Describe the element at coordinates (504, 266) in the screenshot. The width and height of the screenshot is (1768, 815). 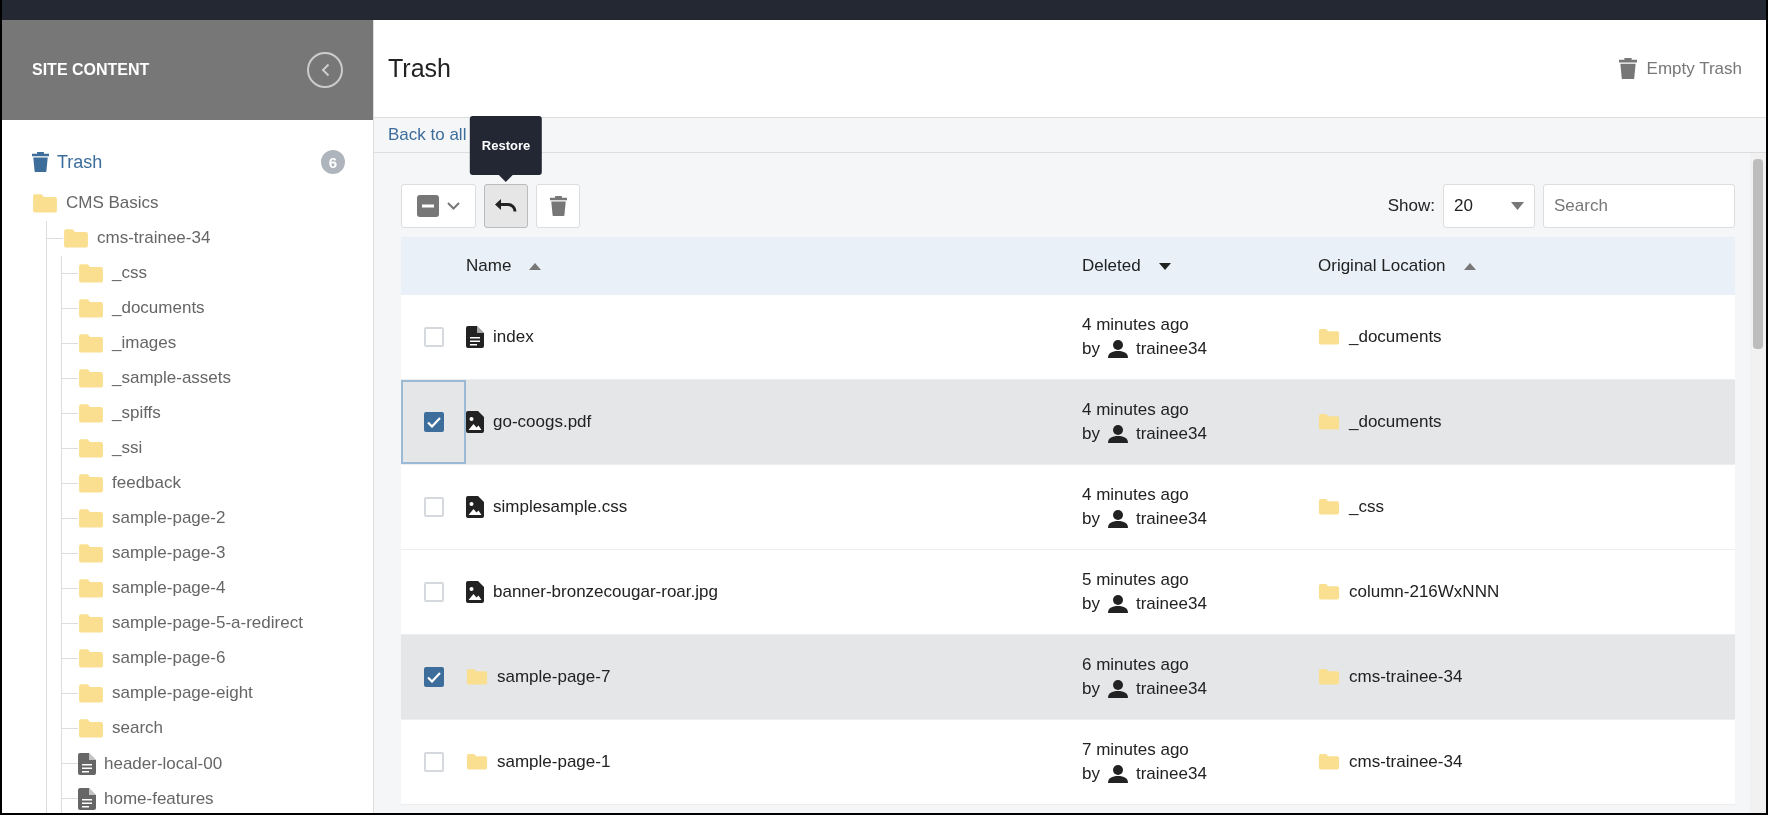
I see `column-header: Name` at that location.